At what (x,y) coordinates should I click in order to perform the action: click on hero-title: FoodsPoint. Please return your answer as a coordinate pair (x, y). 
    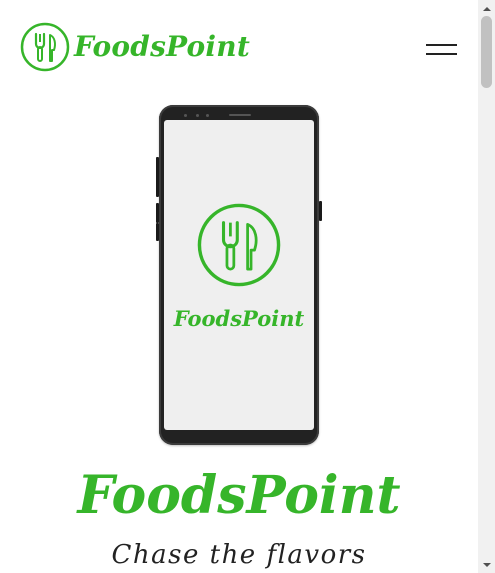
    Looking at the image, I should click on (239, 495).